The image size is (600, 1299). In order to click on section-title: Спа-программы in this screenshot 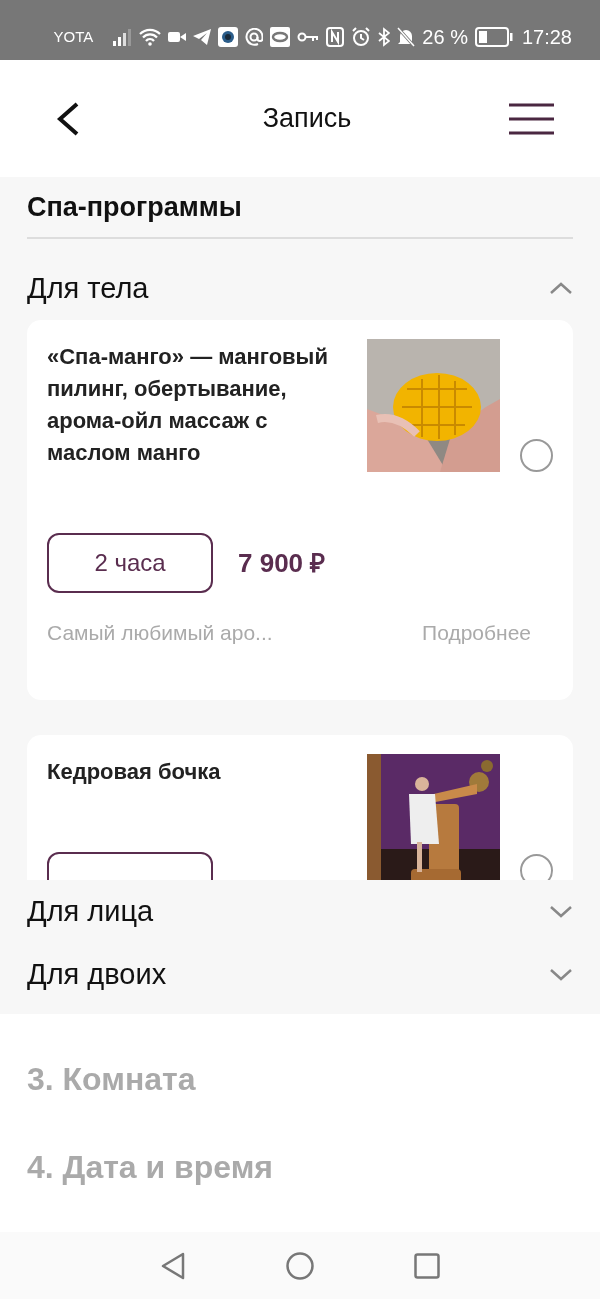, I will do `click(135, 207)`.